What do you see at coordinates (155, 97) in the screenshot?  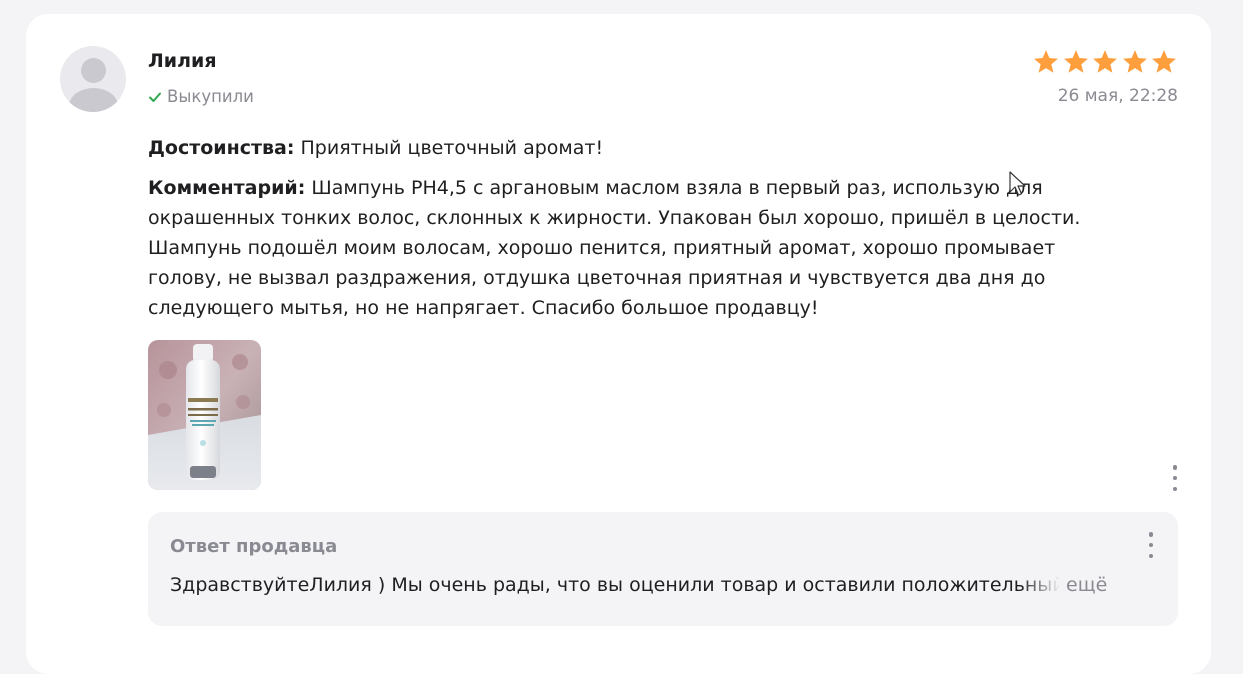 I see `check-icon` at bounding box center [155, 97].